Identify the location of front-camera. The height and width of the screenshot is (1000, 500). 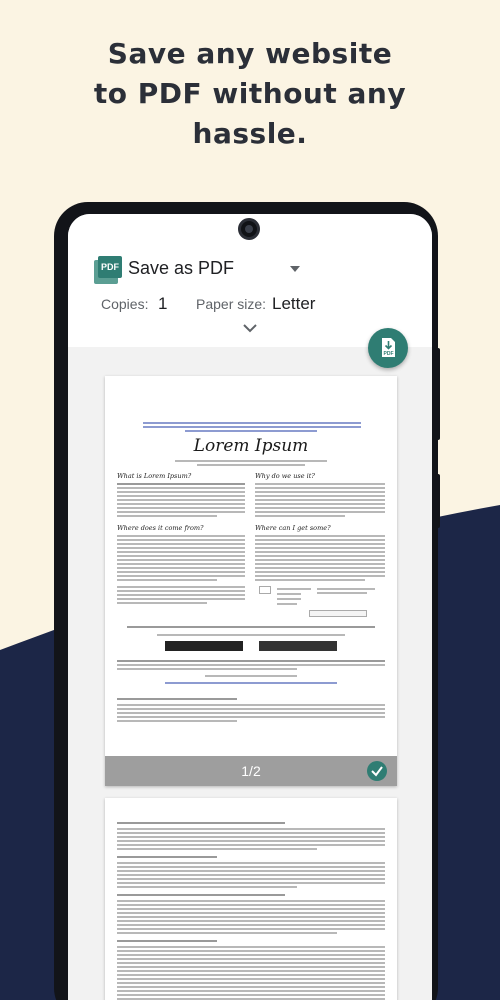
(249, 229).